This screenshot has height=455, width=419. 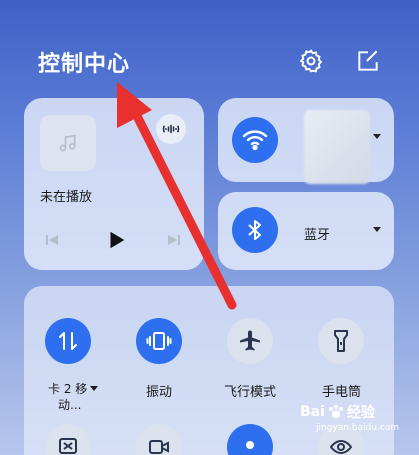 I want to click on annotation-arrow, so click(x=177, y=196).